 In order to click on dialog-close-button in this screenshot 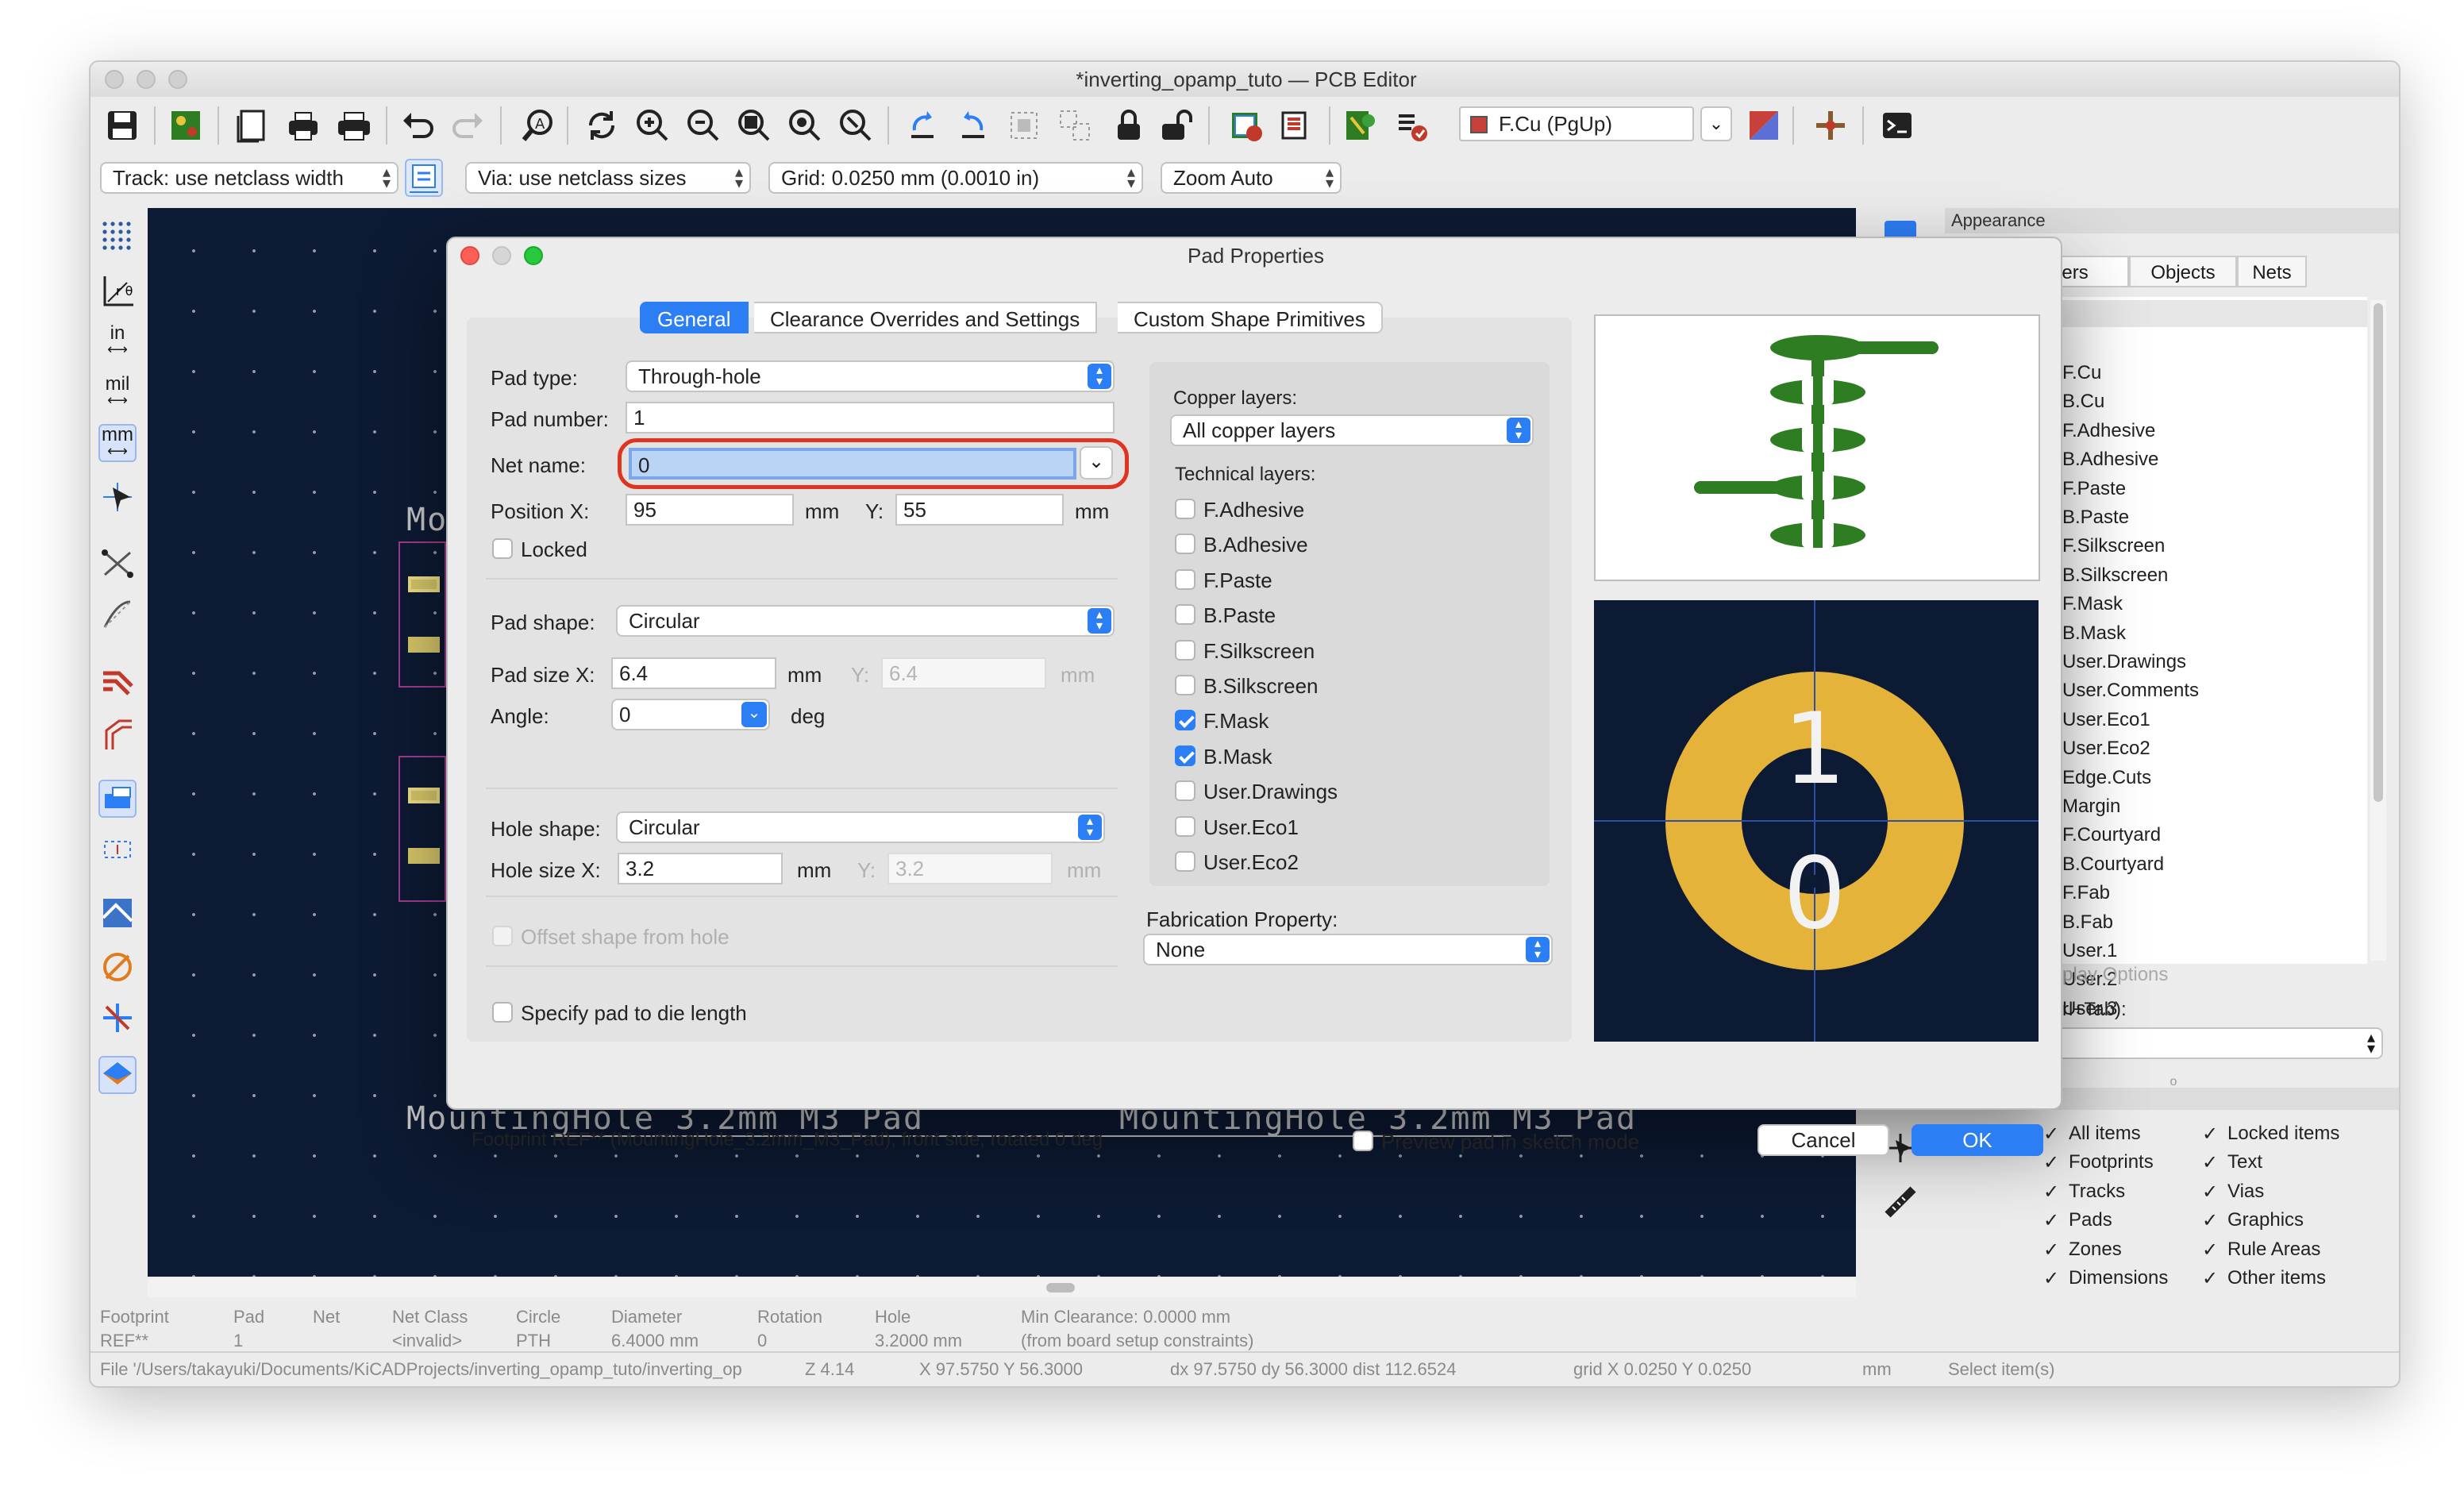, I will do `click(469, 255)`.